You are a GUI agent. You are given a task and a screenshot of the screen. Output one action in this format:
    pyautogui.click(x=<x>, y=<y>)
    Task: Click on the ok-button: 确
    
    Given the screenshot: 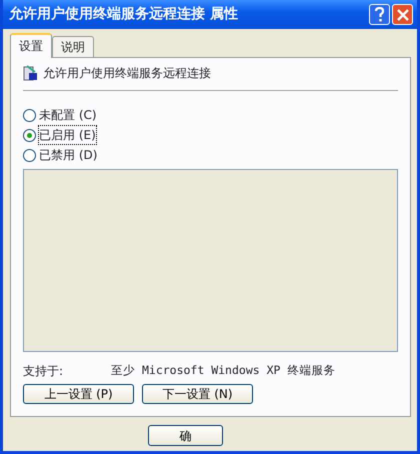 What is the action you would take?
    pyautogui.click(x=185, y=435)
    